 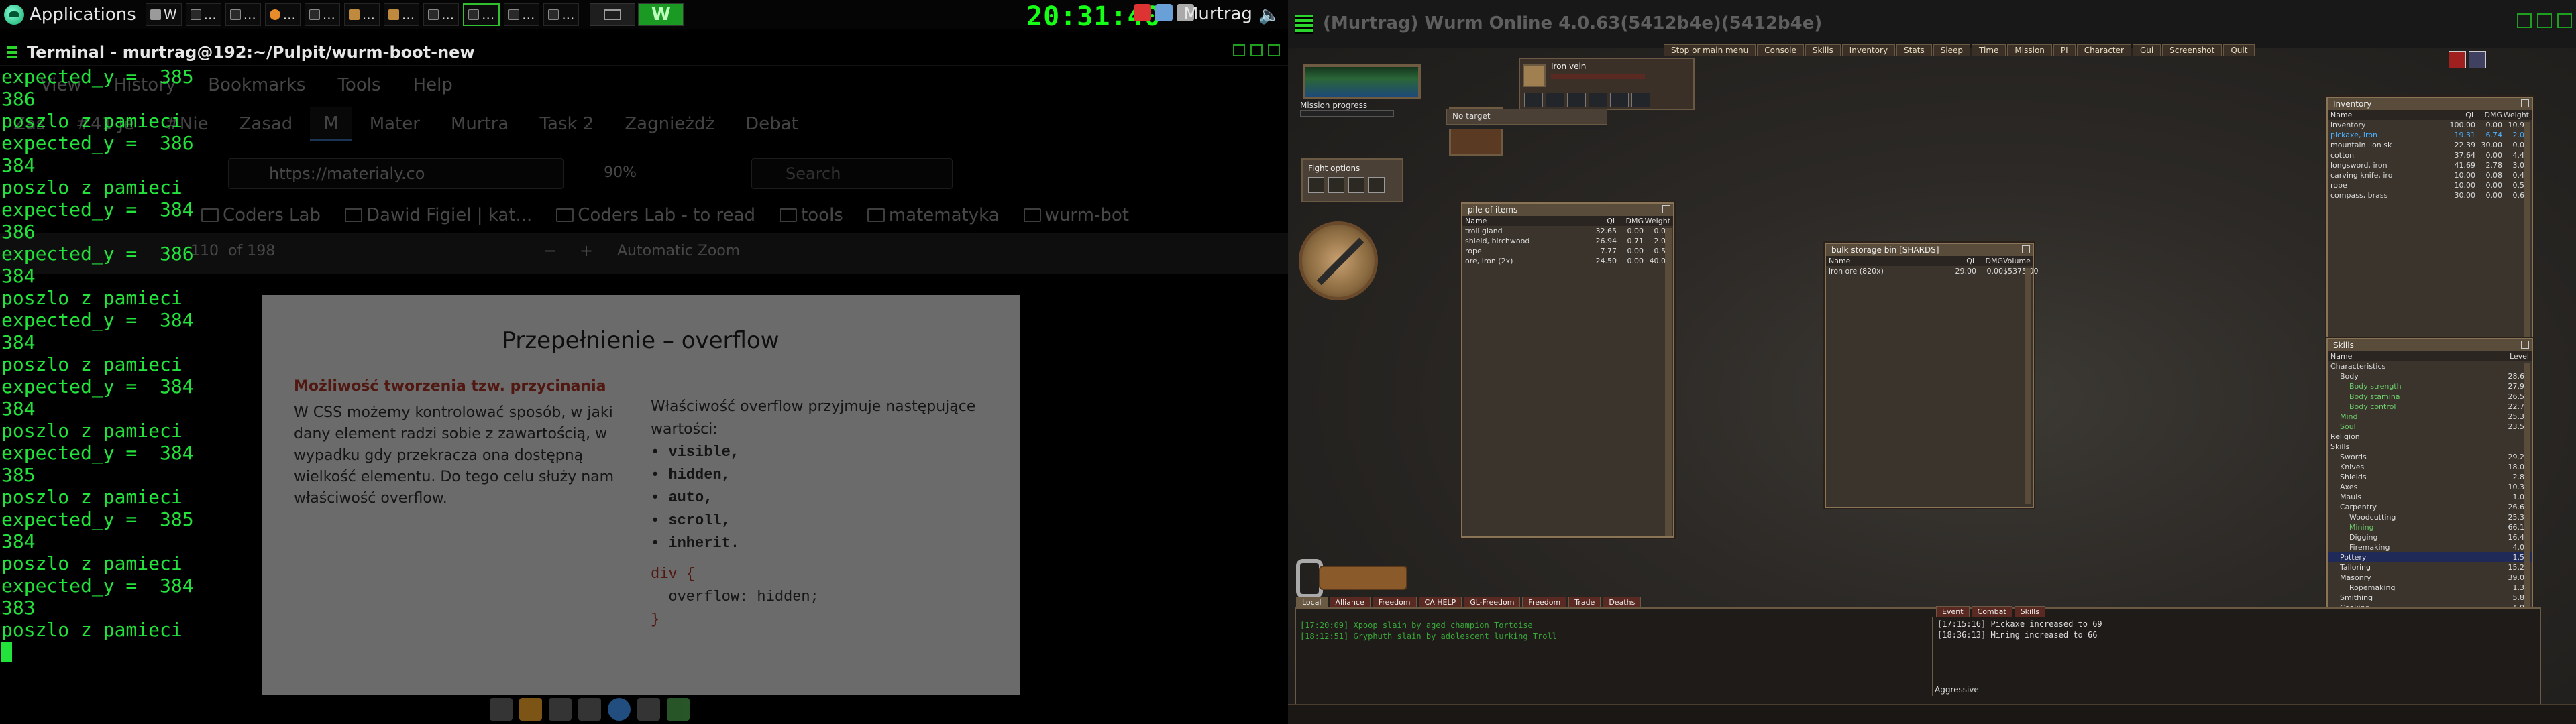 What do you see at coordinates (1312, 602) in the screenshot?
I see `chat-tab: Local` at bounding box center [1312, 602].